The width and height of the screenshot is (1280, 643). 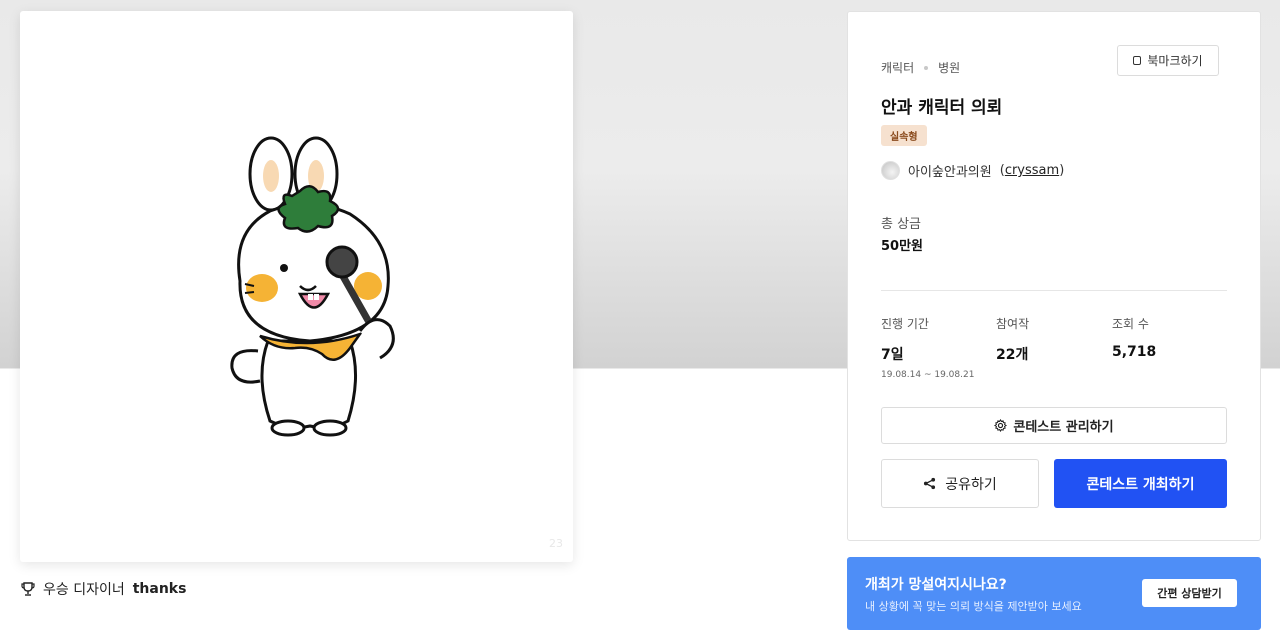 I want to click on divider, so click(x=1054, y=290).